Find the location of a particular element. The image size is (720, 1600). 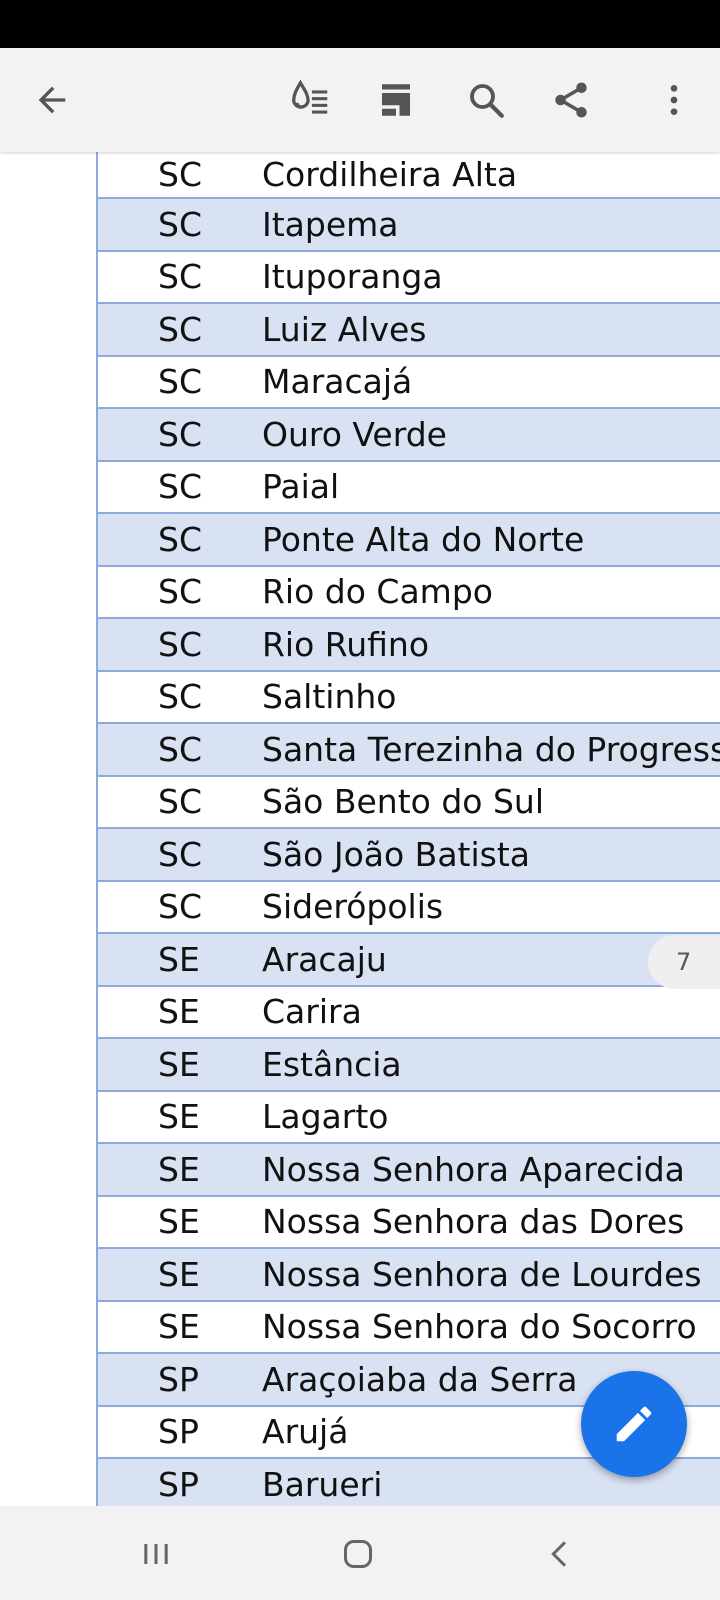

text-view-icon is located at coordinates (310, 96).